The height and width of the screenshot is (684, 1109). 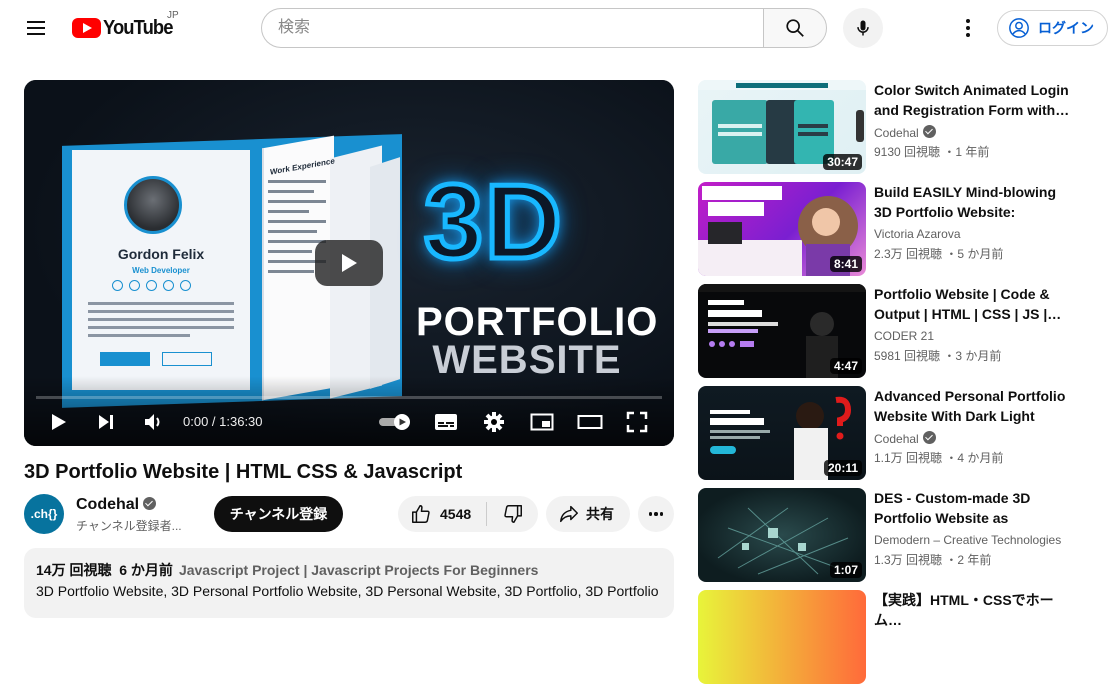 What do you see at coordinates (187, 359) in the screenshot?
I see `contact-graphic` at bounding box center [187, 359].